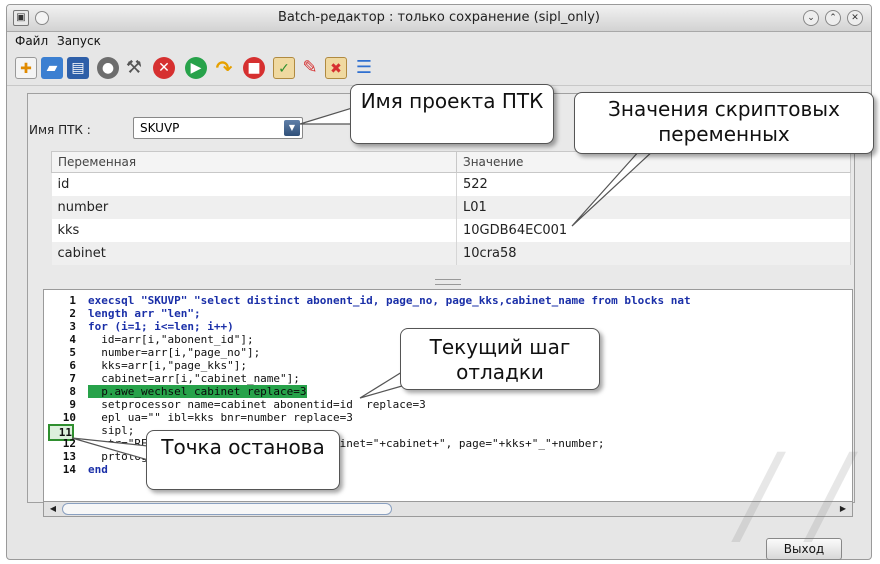 This screenshot has width=880, height=564. I want to click on callout-breakpoint: Точка останова, so click(243, 460).